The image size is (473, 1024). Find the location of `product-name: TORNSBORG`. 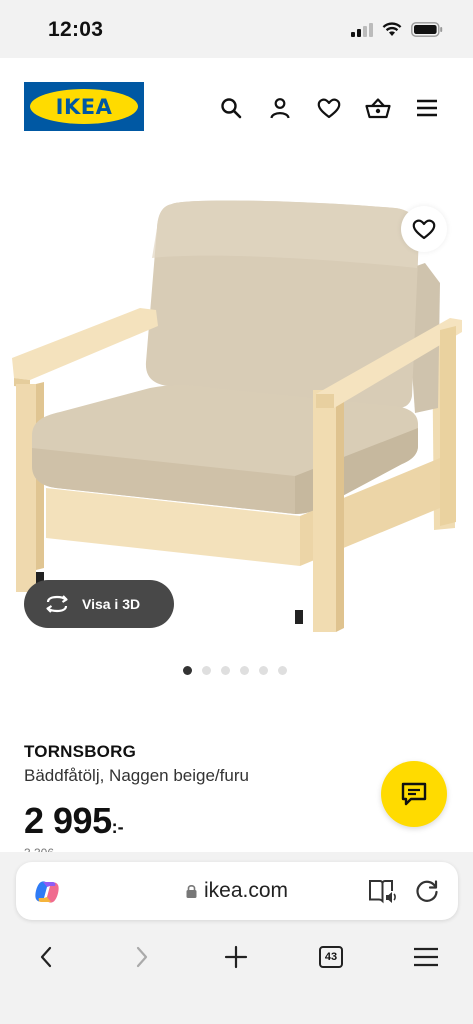

product-name: TORNSBORG is located at coordinates (80, 751).